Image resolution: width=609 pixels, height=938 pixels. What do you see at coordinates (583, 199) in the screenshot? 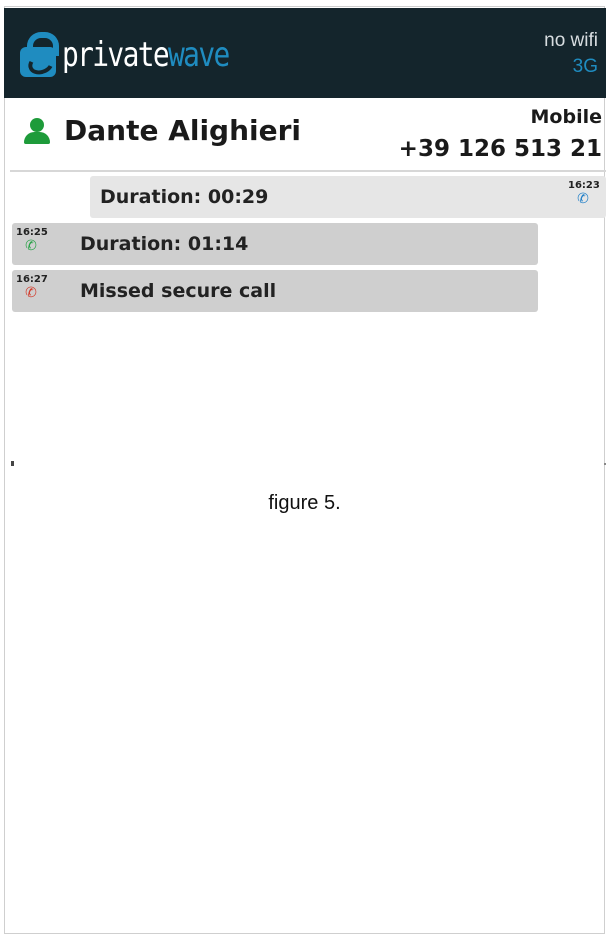
I see `outgoing-call-icon: ✆` at bounding box center [583, 199].